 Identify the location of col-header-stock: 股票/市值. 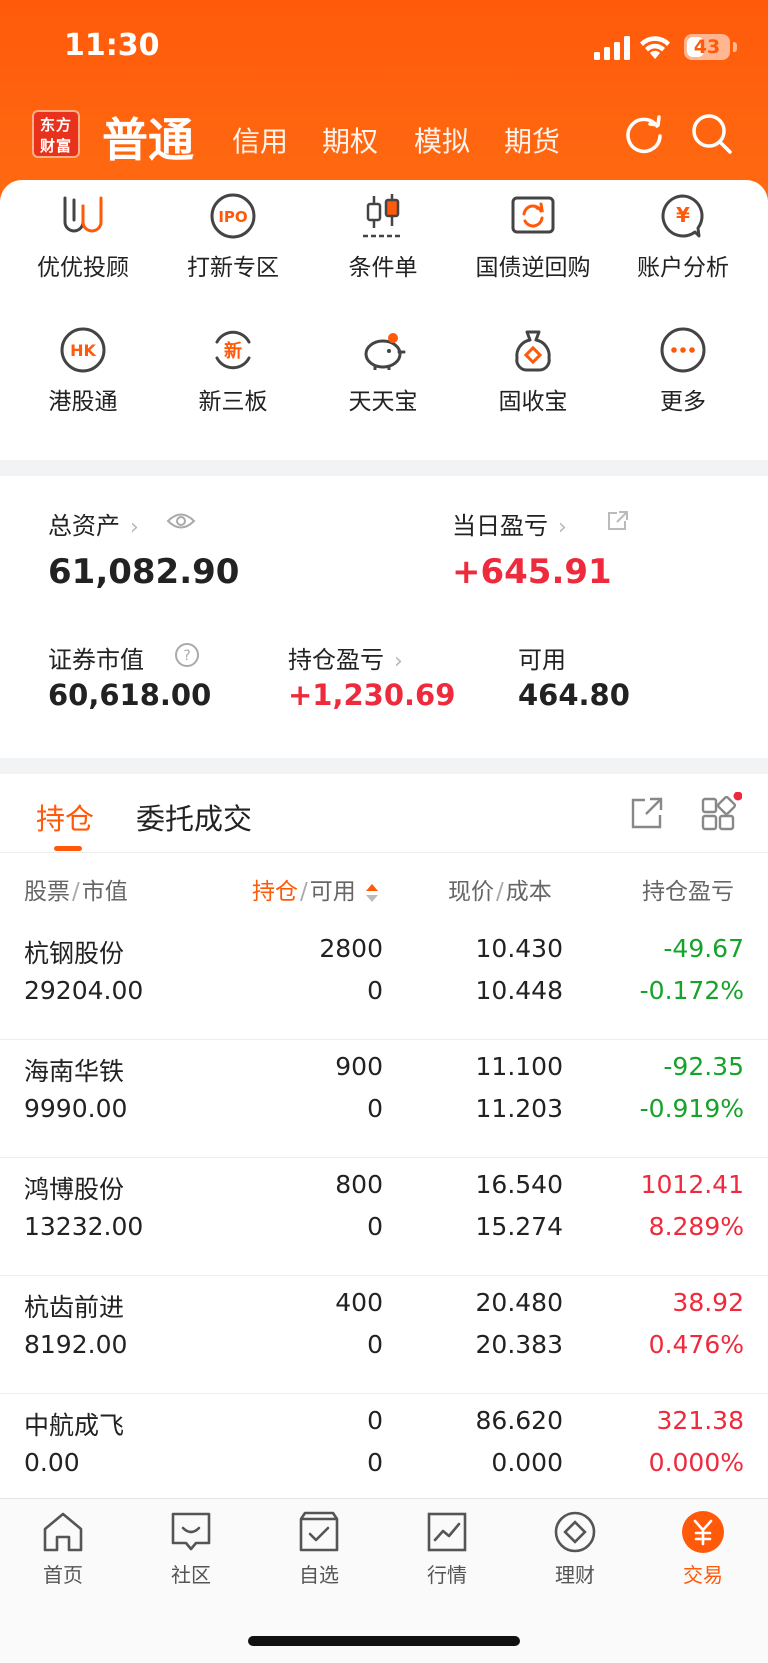
(76, 889).